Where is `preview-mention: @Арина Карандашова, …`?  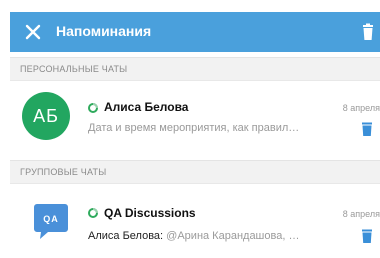 preview-mention: @Арина Карандашова, … is located at coordinates (233, 236).